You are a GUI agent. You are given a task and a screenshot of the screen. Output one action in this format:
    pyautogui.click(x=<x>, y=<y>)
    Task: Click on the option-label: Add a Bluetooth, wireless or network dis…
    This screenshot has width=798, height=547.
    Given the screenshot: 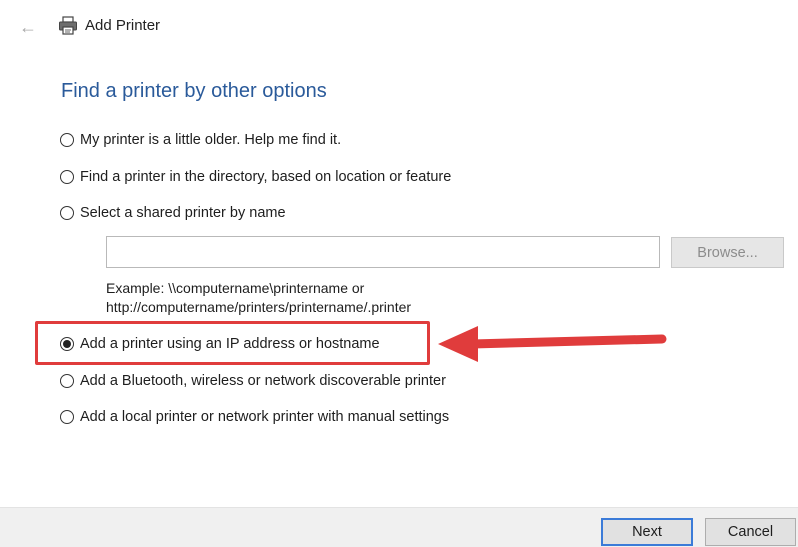 What is the action you would take?
    pyautogui.click(x=263, y=381)
    